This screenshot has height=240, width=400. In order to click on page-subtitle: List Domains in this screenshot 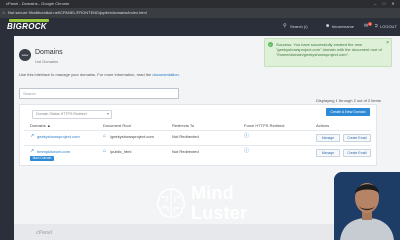, I will do `click(47, 61)`.